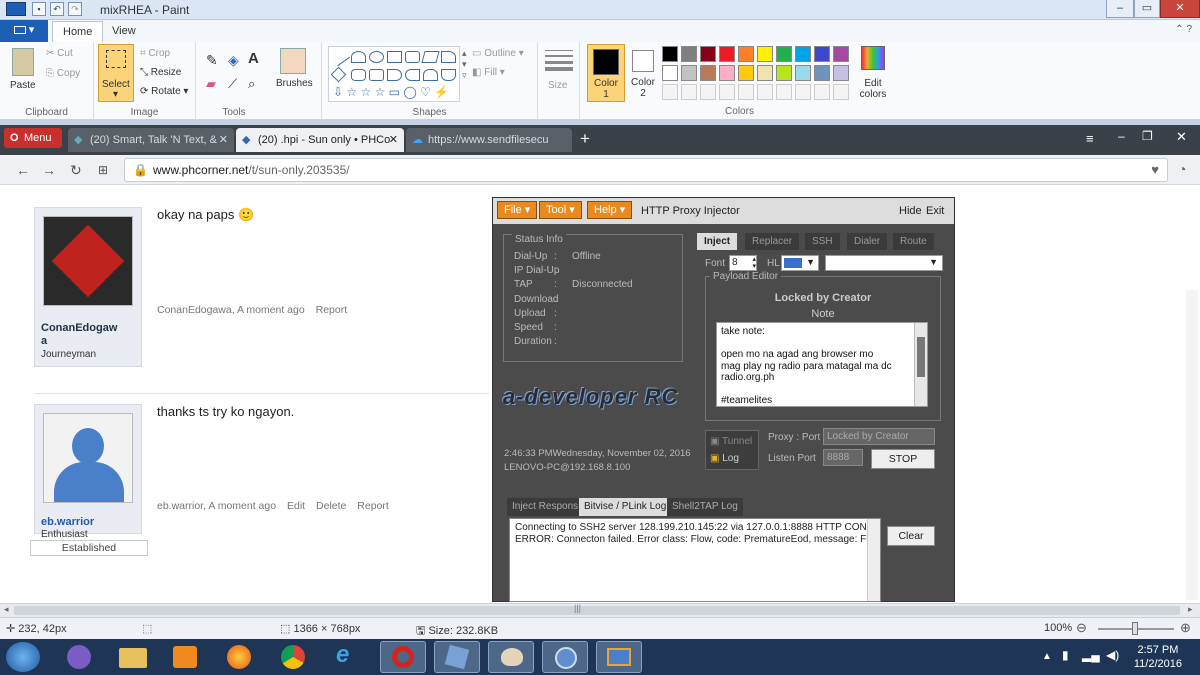 This screenshot has width=1200, height=675. I want to click on tunnel-check: ▣ Tunnel, so click(731, 441).